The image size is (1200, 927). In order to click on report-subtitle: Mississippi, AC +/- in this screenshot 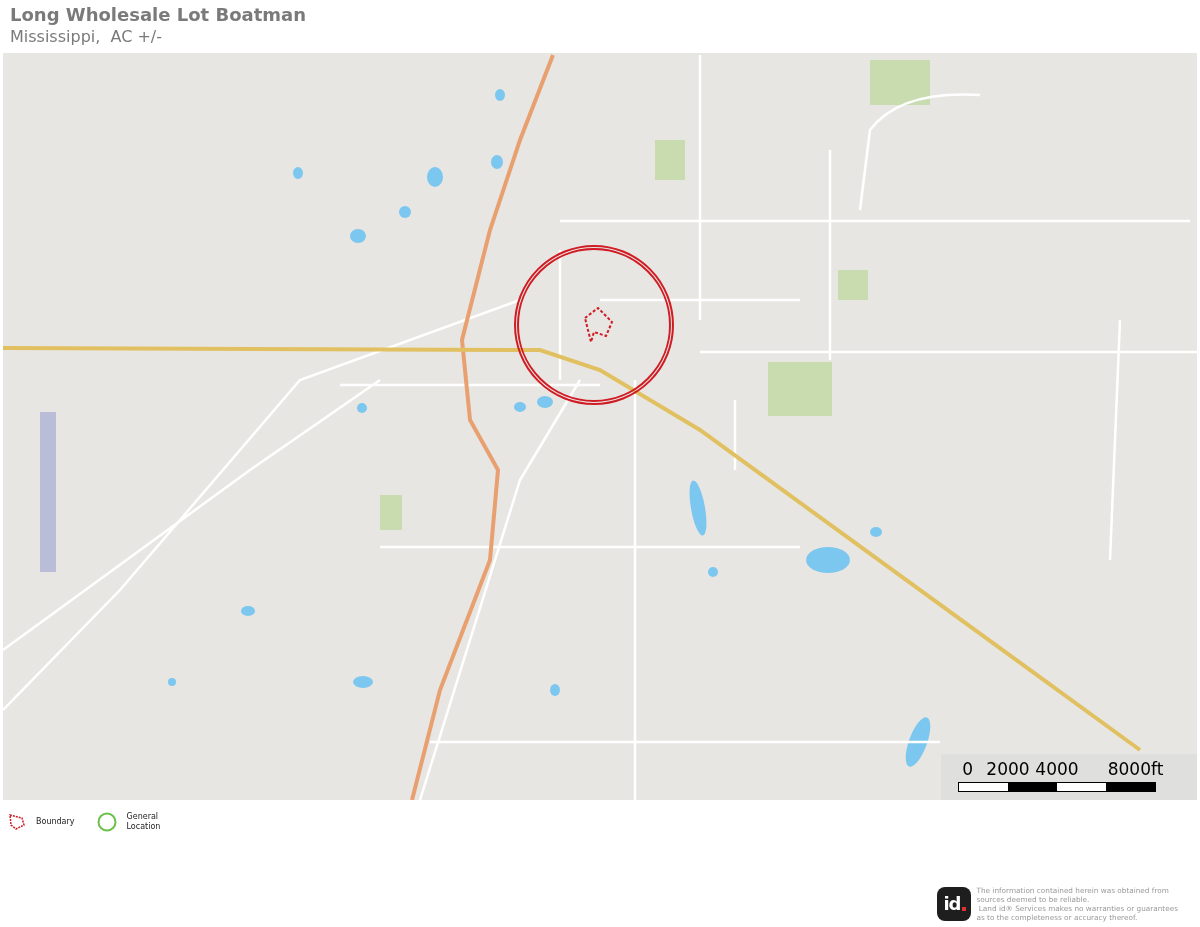, I will do `click(86, 37)`.